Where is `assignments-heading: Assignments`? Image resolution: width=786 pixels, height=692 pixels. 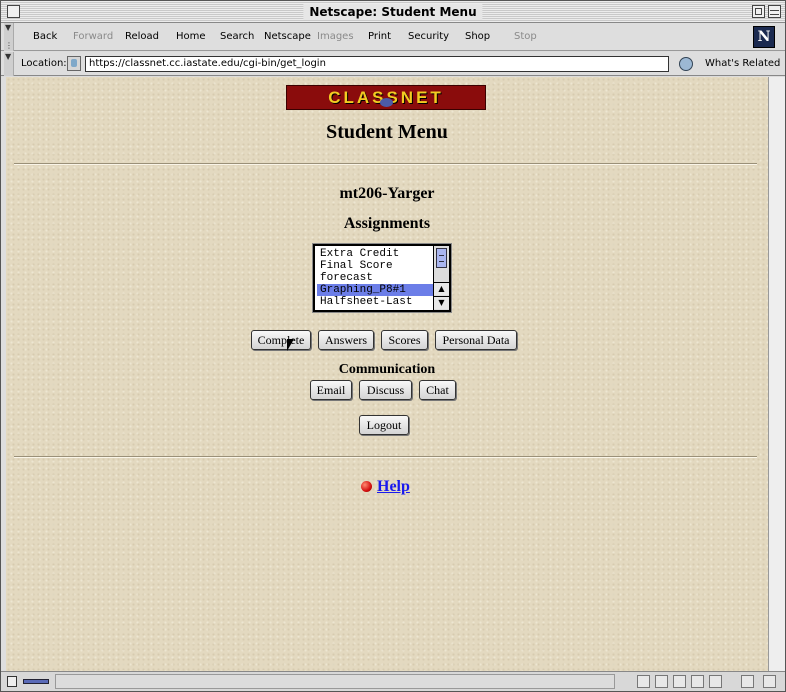
assignments-heading: Assignments is located at coordinates (387, 223).